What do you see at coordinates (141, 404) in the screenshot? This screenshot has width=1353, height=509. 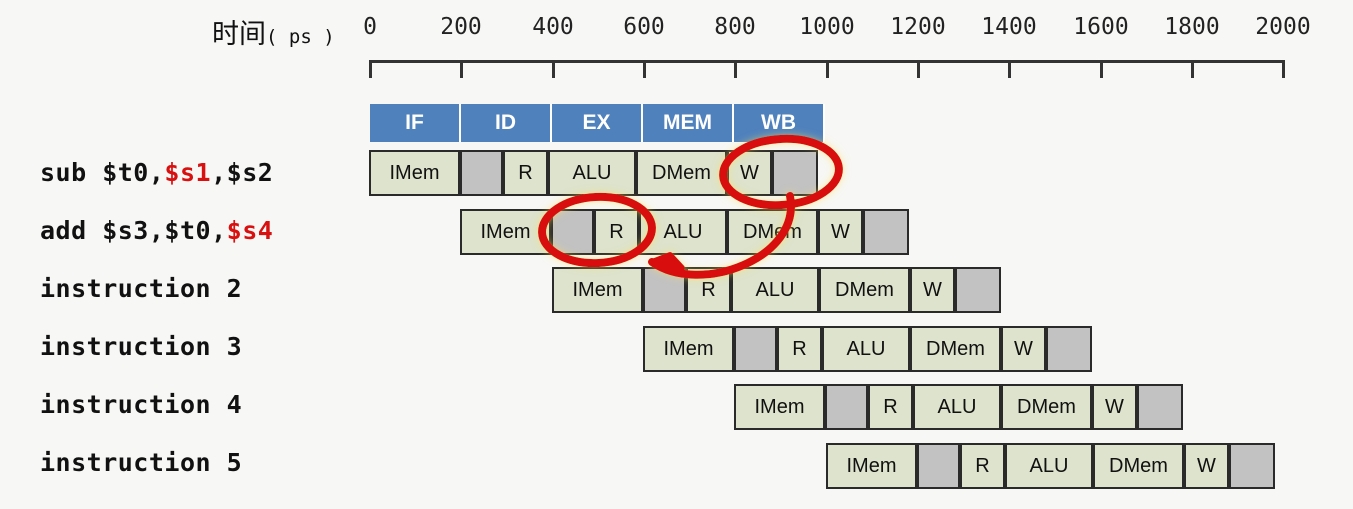 I see `instruction-label-4: instruction 4` at bounding box center [141, 404].